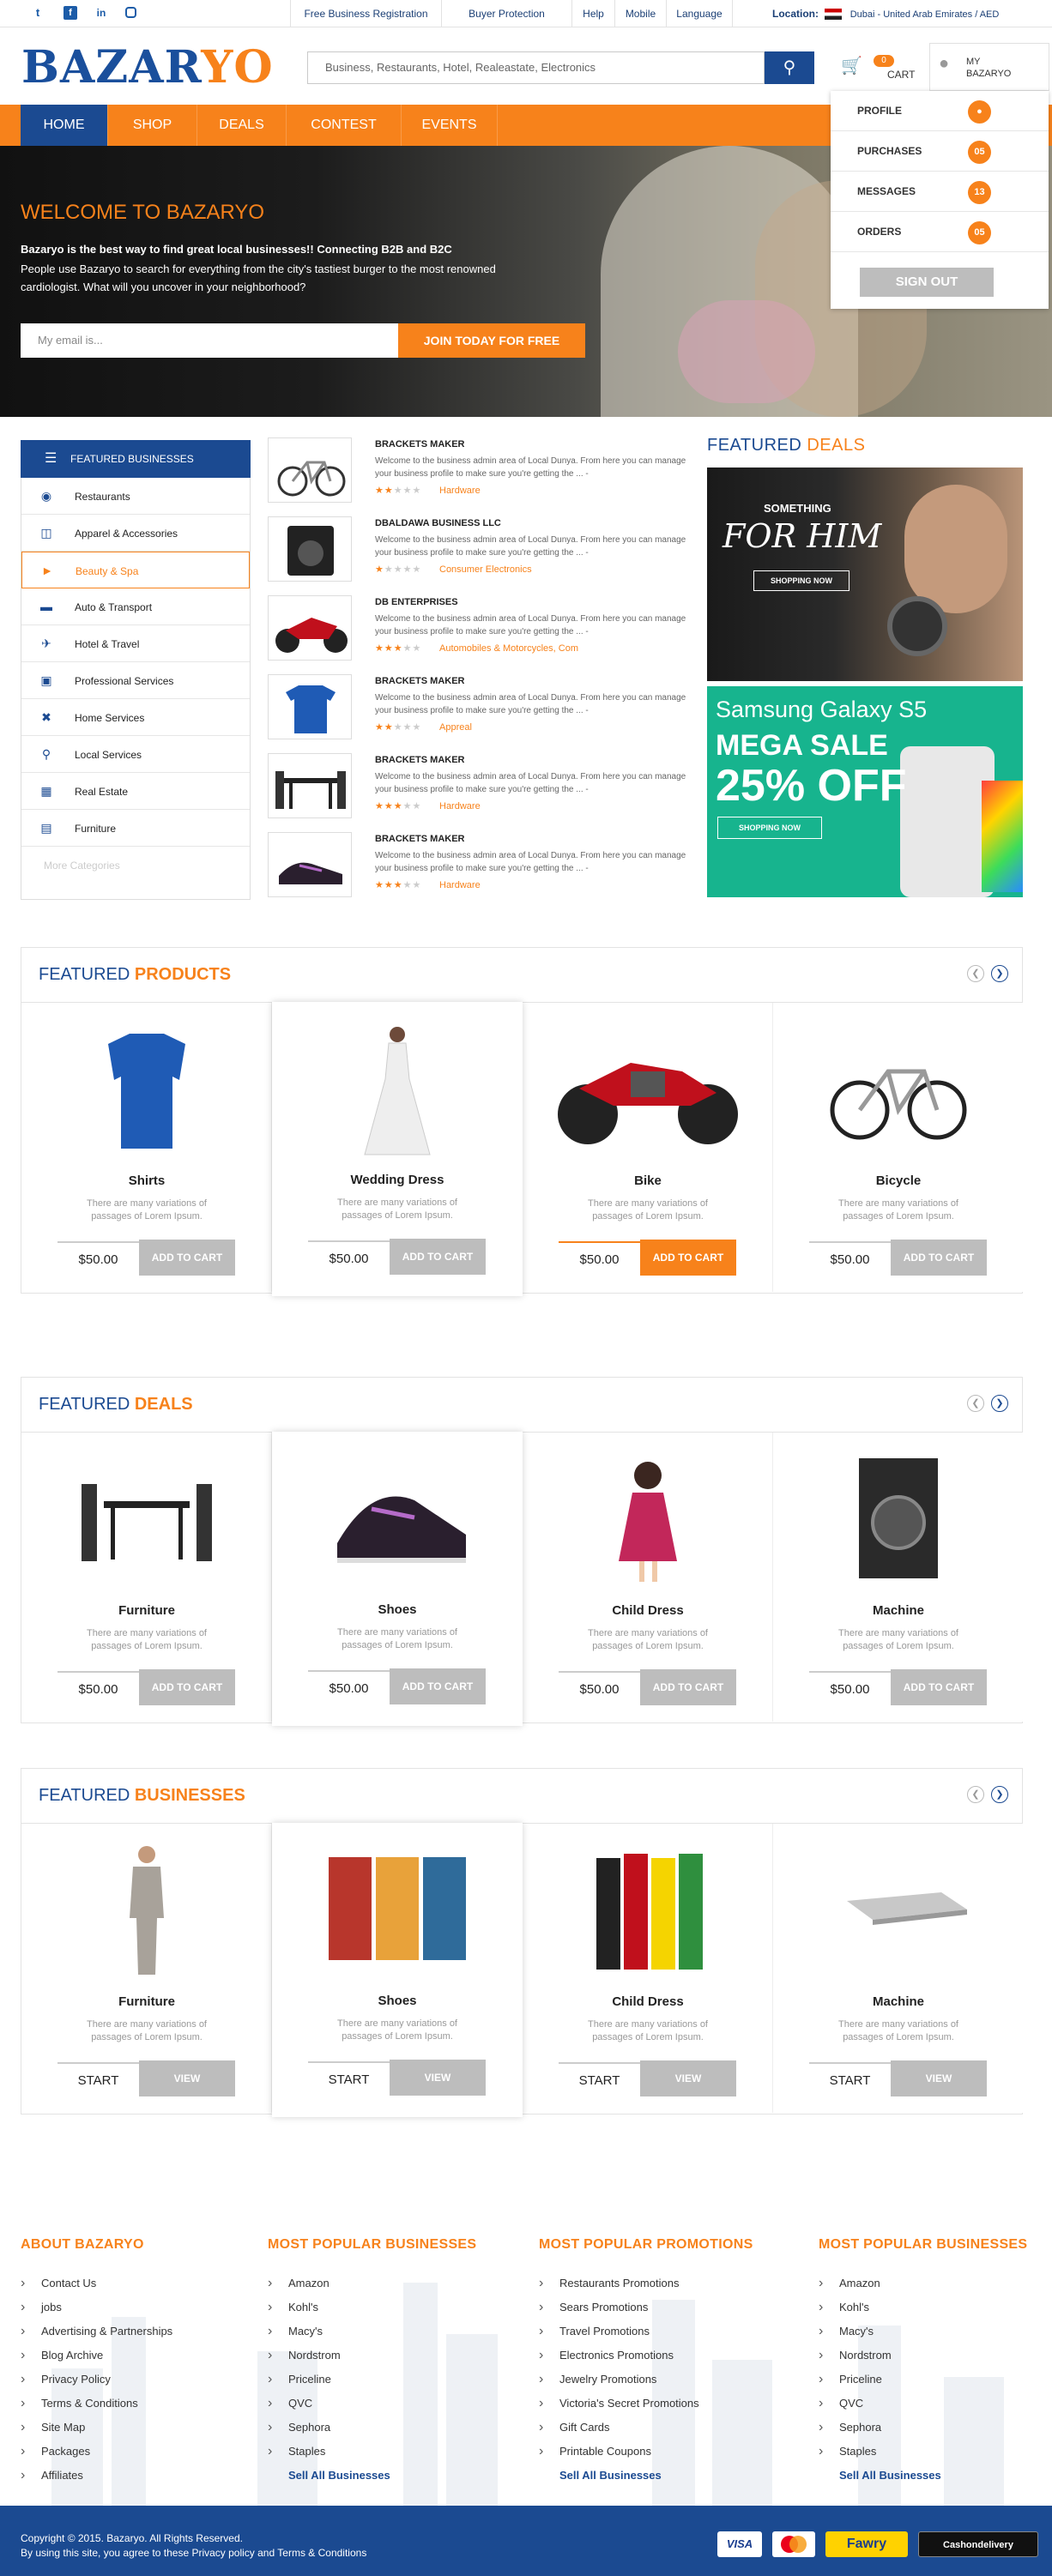  I want to click on footer-link: Sears Promotions, so click(646, 2307).